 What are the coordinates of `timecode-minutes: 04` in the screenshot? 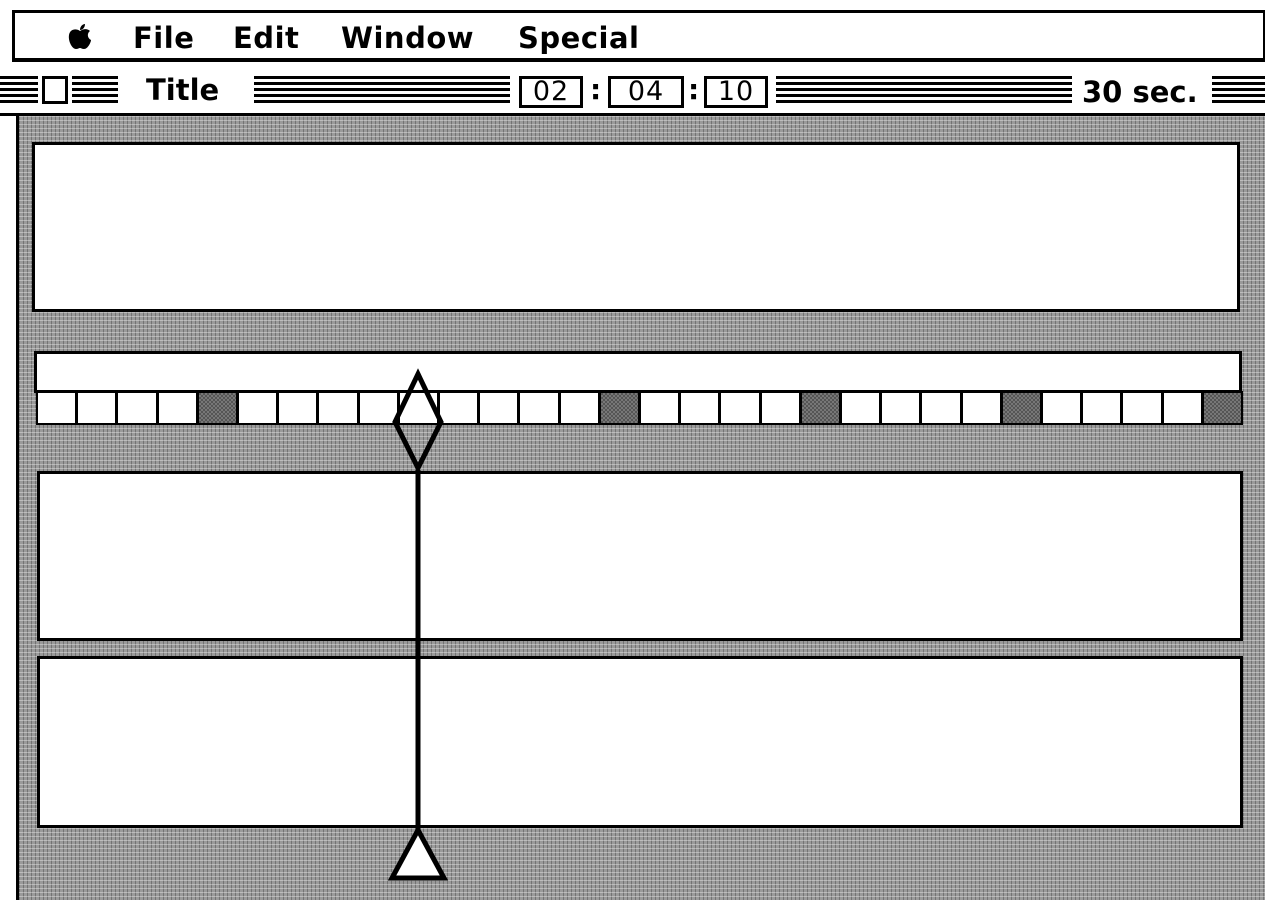 It's located at (646, 92).